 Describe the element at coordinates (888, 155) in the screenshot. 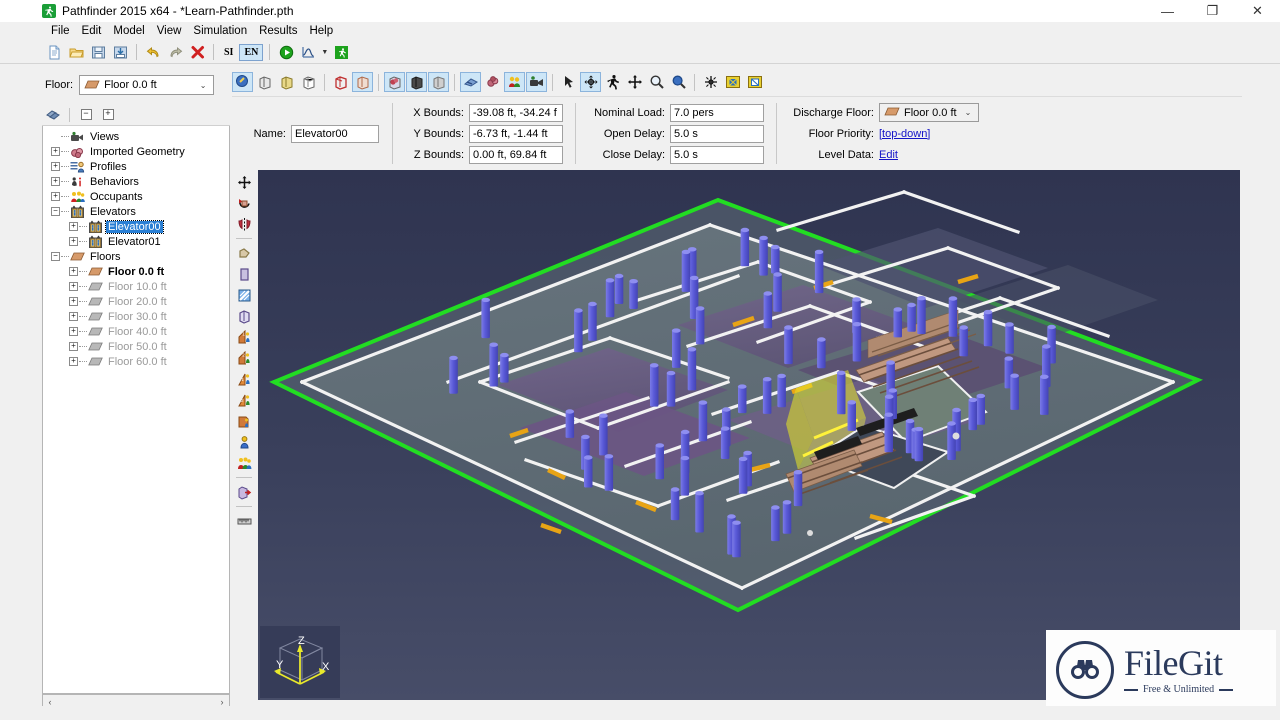

I see `level-data-edit-link: Edit` at that location.